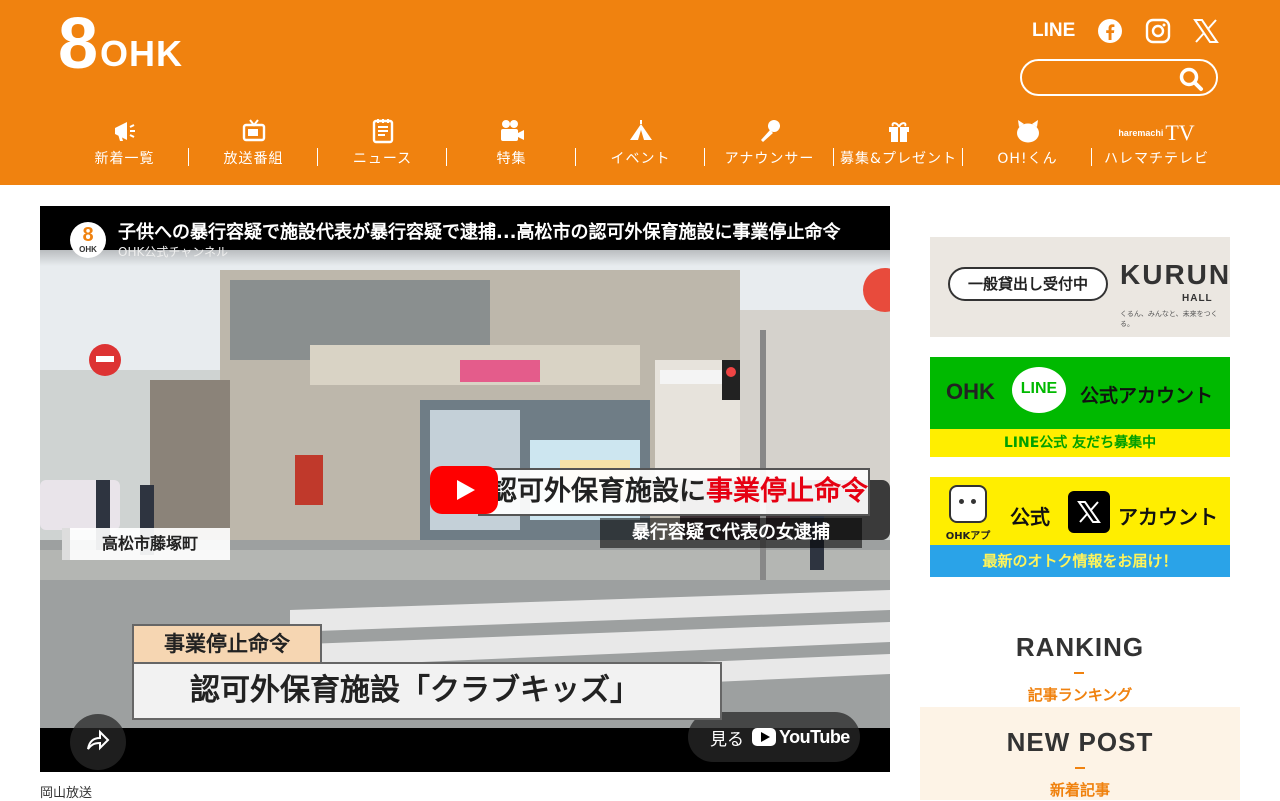 The width and height of the screenshot is (1280, 801). What do you see at coordinates (769, 146) in the screenshot?
I see `nav-item-announcers: アナウンサー` at bounding box center [769, 146].